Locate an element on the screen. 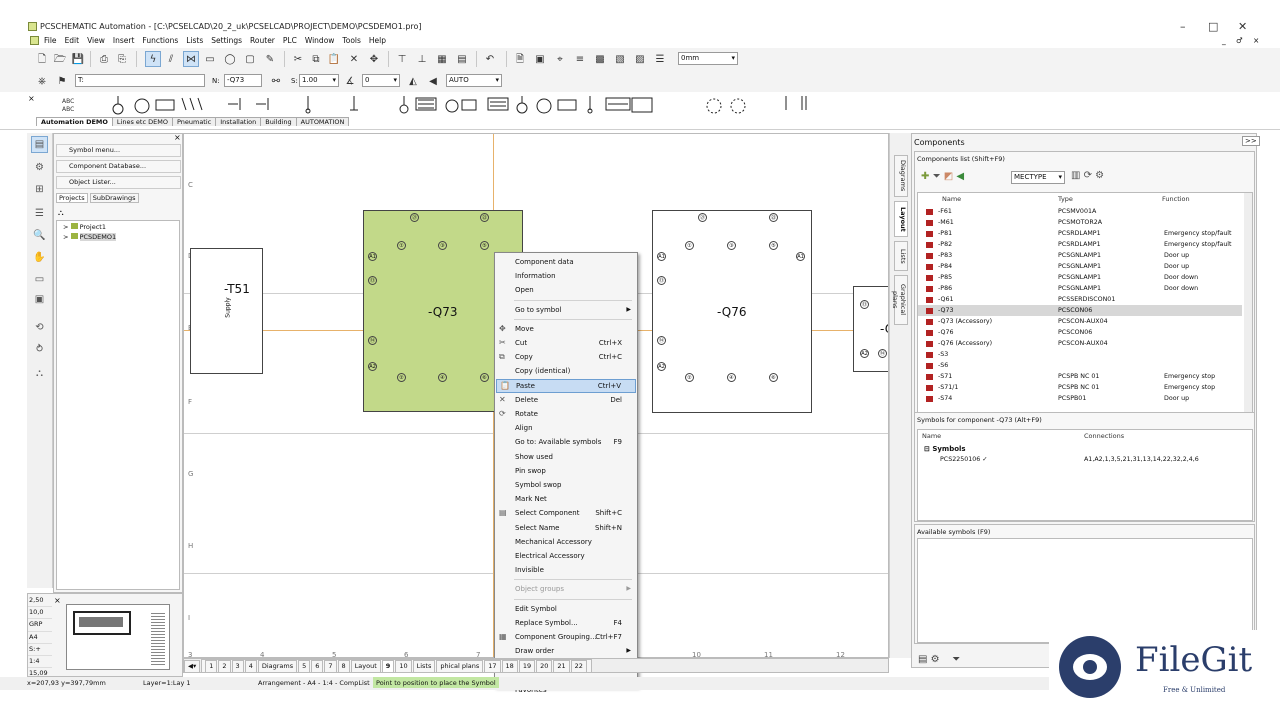 The width and height of the screenshot is (1280, 720). sym-col-connections: Connections is located at coordinates (1104, 436).